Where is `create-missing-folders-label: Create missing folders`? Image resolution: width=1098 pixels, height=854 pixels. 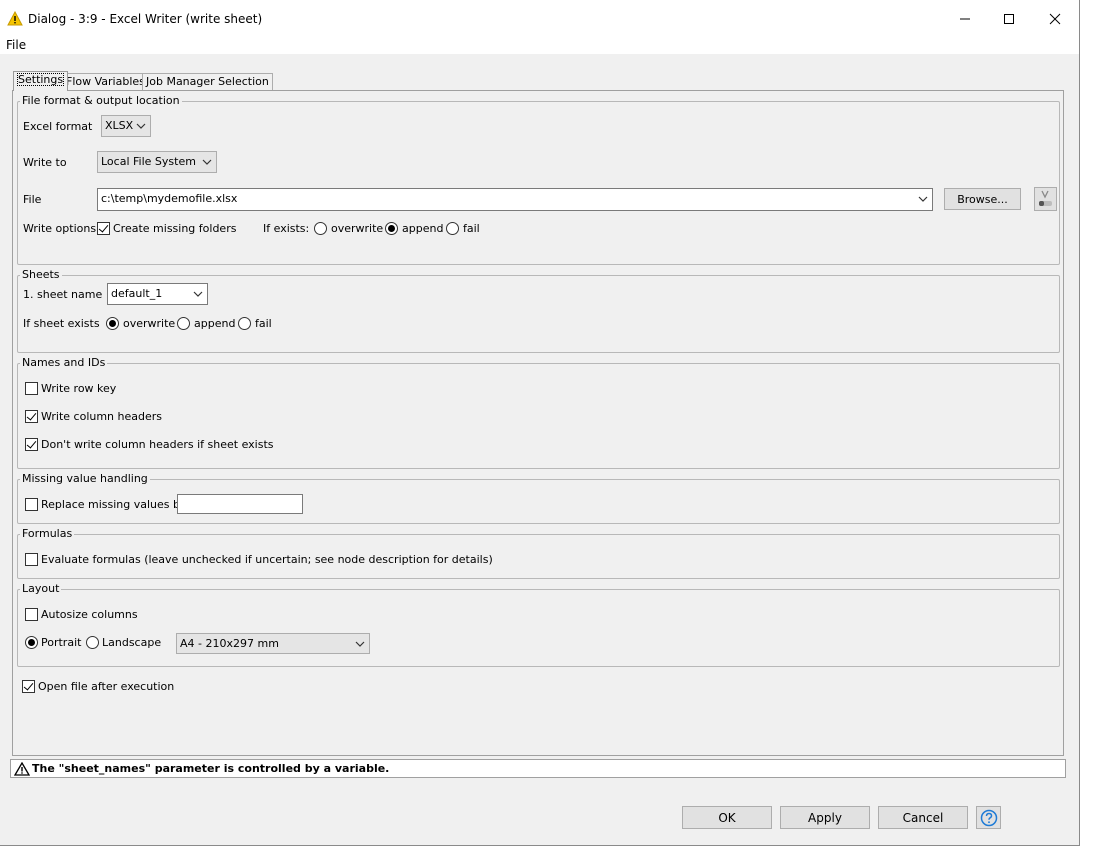 create-missing-folders-label: Create missing folders is located at coordinates (175, 228).